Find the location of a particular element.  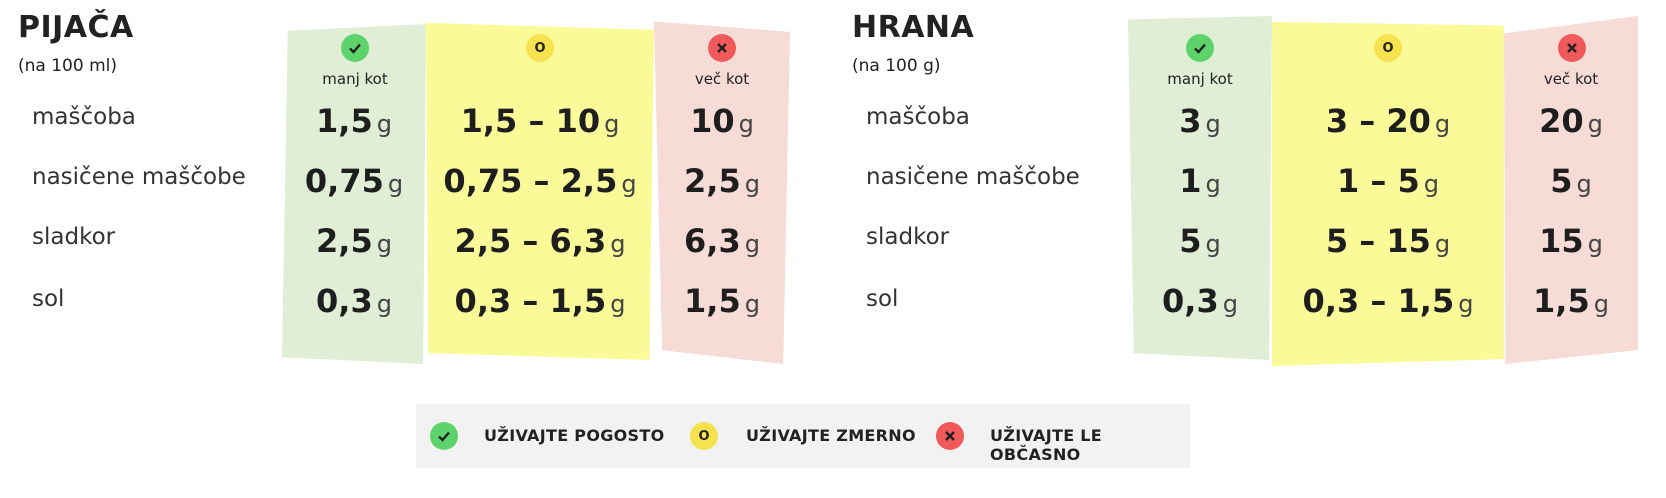

food-high-value: 1,5 g is located at coordinates (1571, 301).